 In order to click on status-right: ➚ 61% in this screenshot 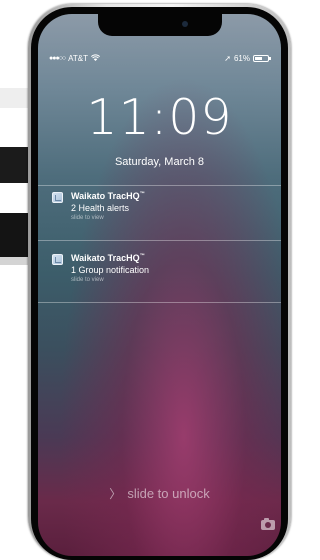, I will do `click(247, 58)`.